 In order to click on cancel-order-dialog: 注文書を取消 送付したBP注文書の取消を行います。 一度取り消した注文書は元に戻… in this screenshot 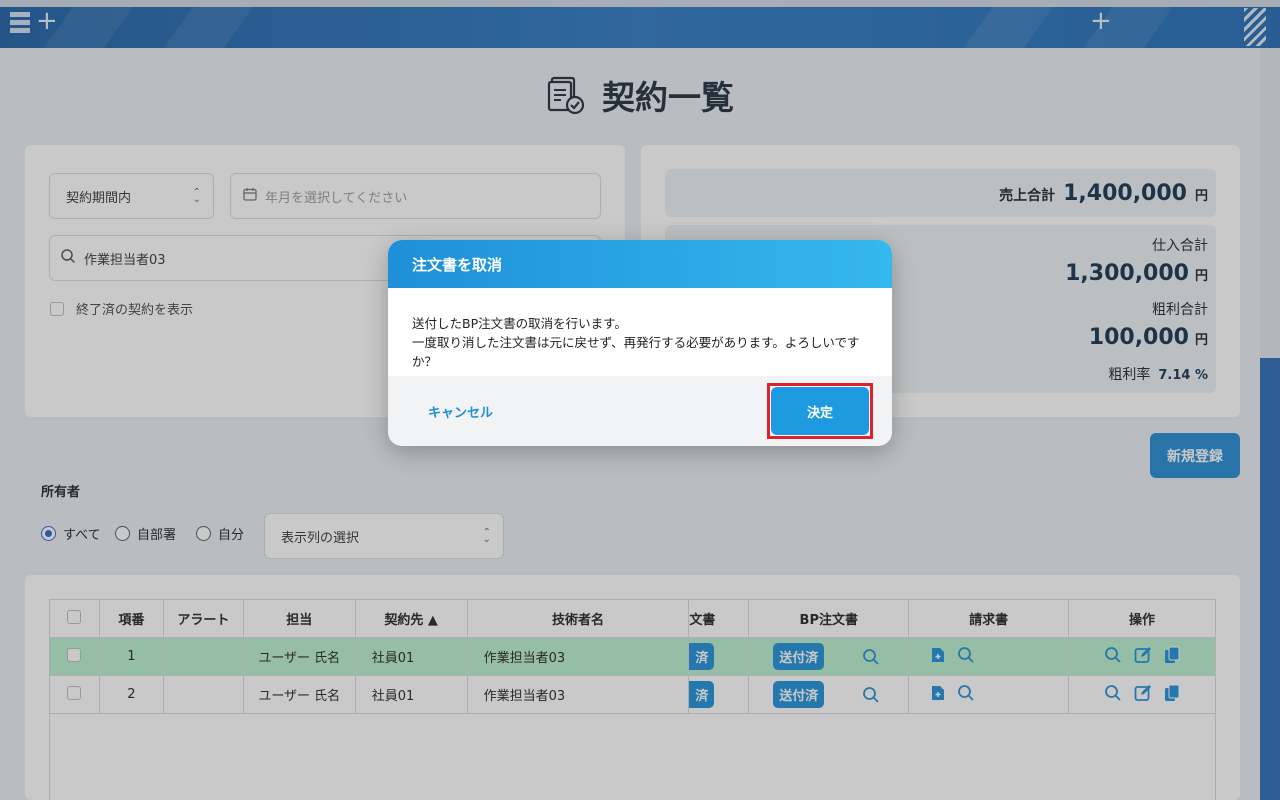, I will do `click(640, 343)`.